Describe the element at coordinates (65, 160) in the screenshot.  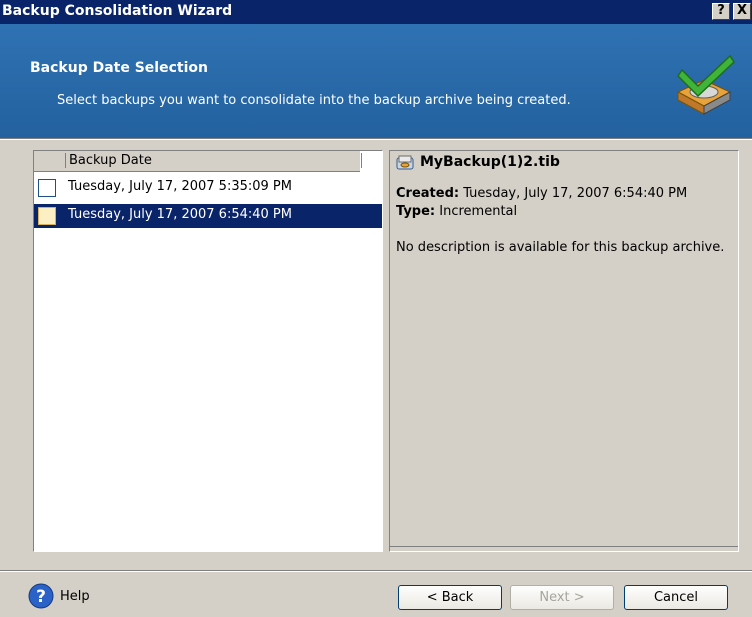
I see `column-divider` at that location.